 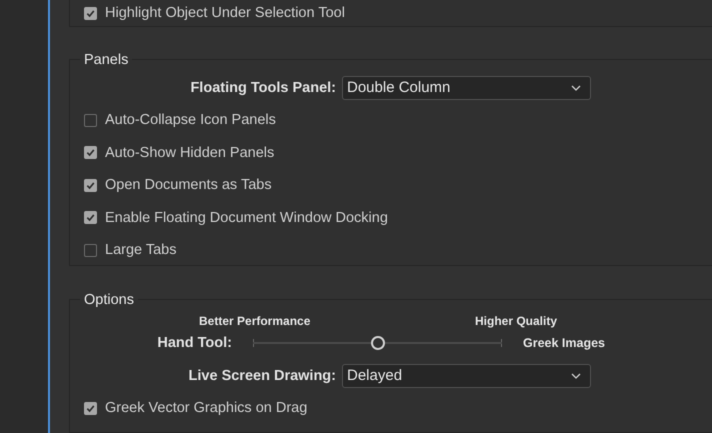 What do you see at coordinates (190, 120) in the screenshot?
I see `checkbox-label: Auto-Collapse Icon Panels` at bounding box center [190, 120].